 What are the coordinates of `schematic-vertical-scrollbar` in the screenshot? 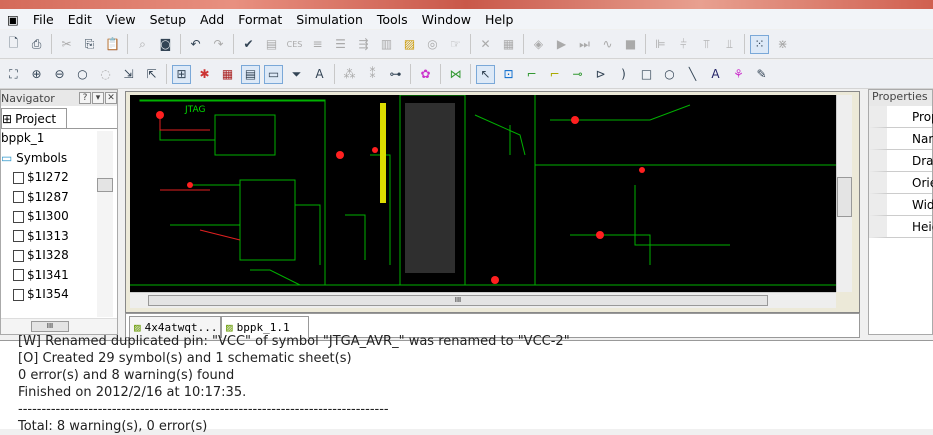 It's located at (844, 193).